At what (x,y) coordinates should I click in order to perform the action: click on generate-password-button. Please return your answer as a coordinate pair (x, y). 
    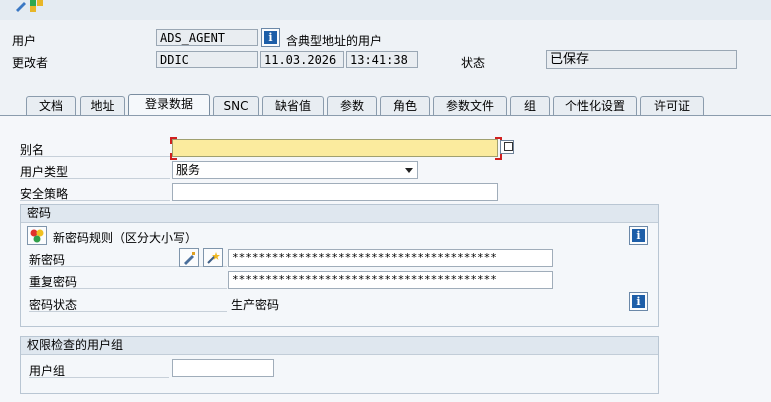
    Looking at the image, I should click on (189, 257).